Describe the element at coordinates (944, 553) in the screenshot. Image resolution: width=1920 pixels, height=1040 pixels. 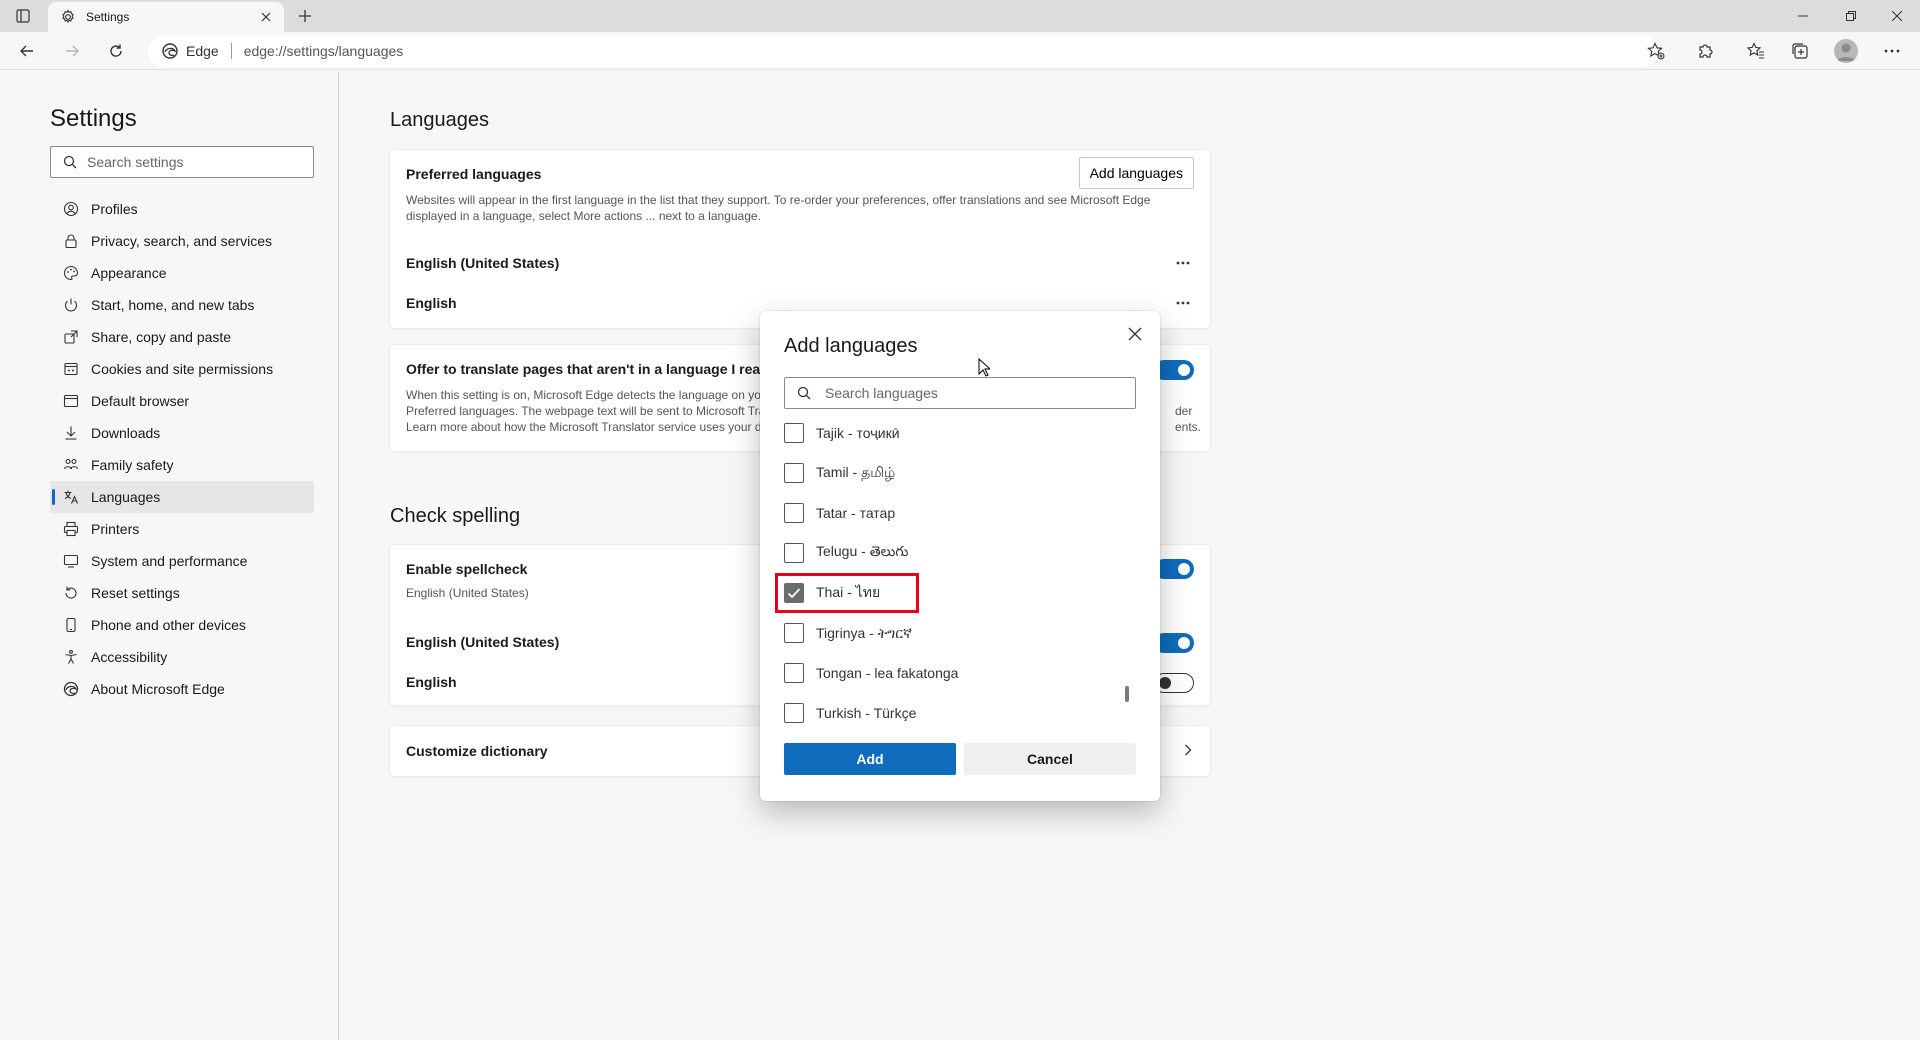
I see `language-option-telugu: Telugu - తెలుగు` at that location.